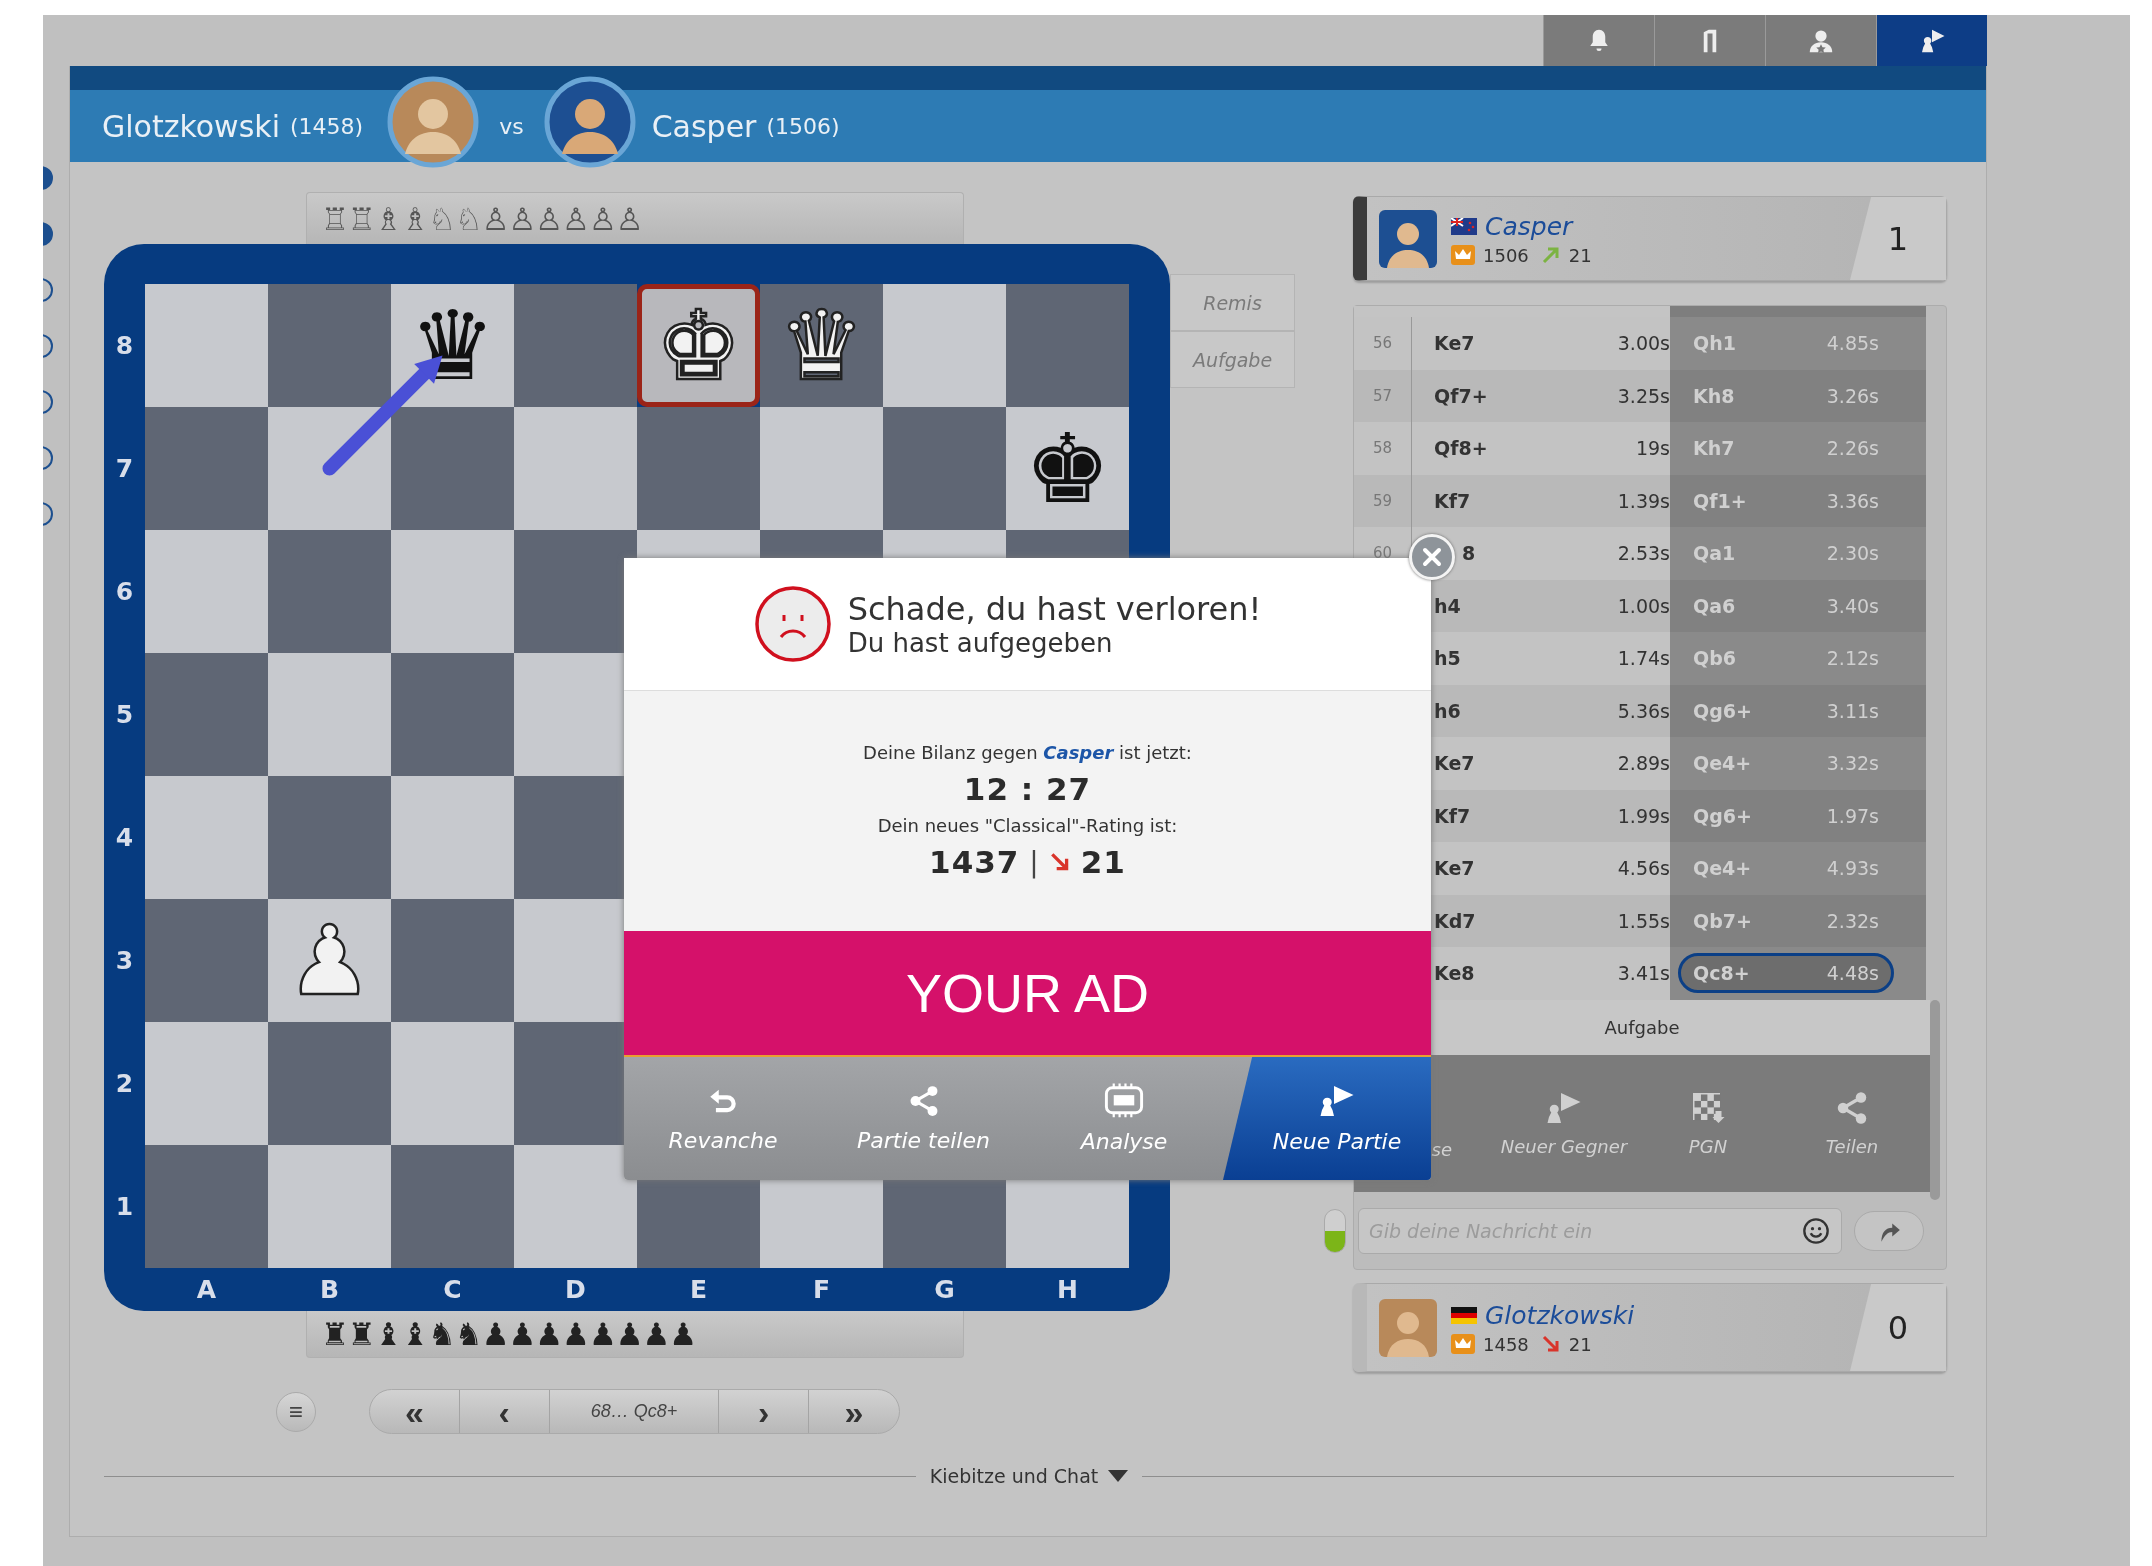  What do you see at coordinates (124, 469) in the screenshot?
I see `rank-label: 7` at bounding box center [124, 469].